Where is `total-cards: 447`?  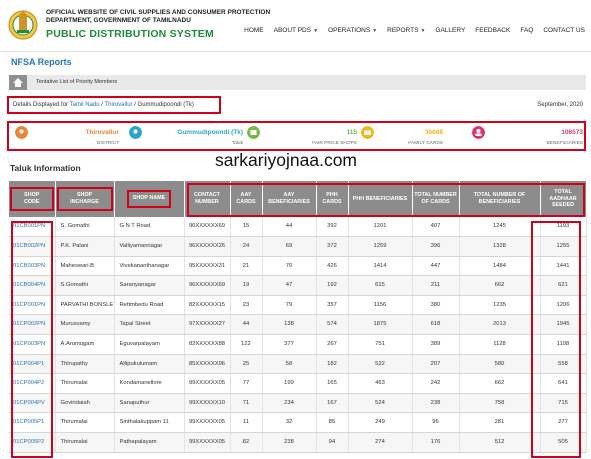 total-cards: 447 is located at coordinates (436, 266).